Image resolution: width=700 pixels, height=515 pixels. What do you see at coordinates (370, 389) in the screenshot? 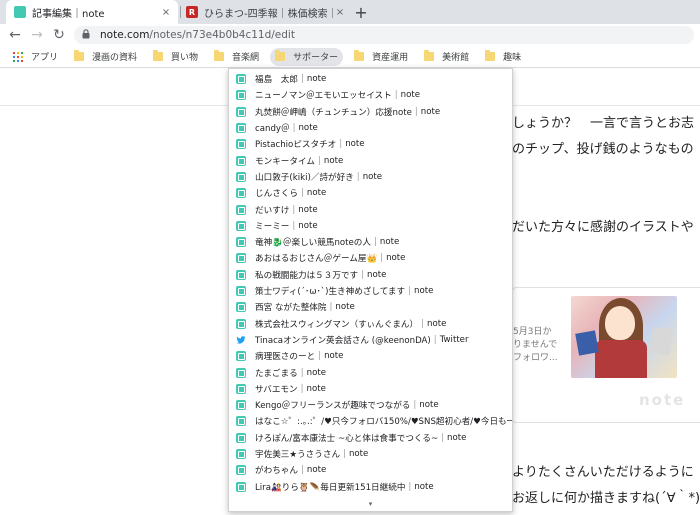
I see `bookmark-menu-item: サバエモン | note` at bounding box center [370, 389].